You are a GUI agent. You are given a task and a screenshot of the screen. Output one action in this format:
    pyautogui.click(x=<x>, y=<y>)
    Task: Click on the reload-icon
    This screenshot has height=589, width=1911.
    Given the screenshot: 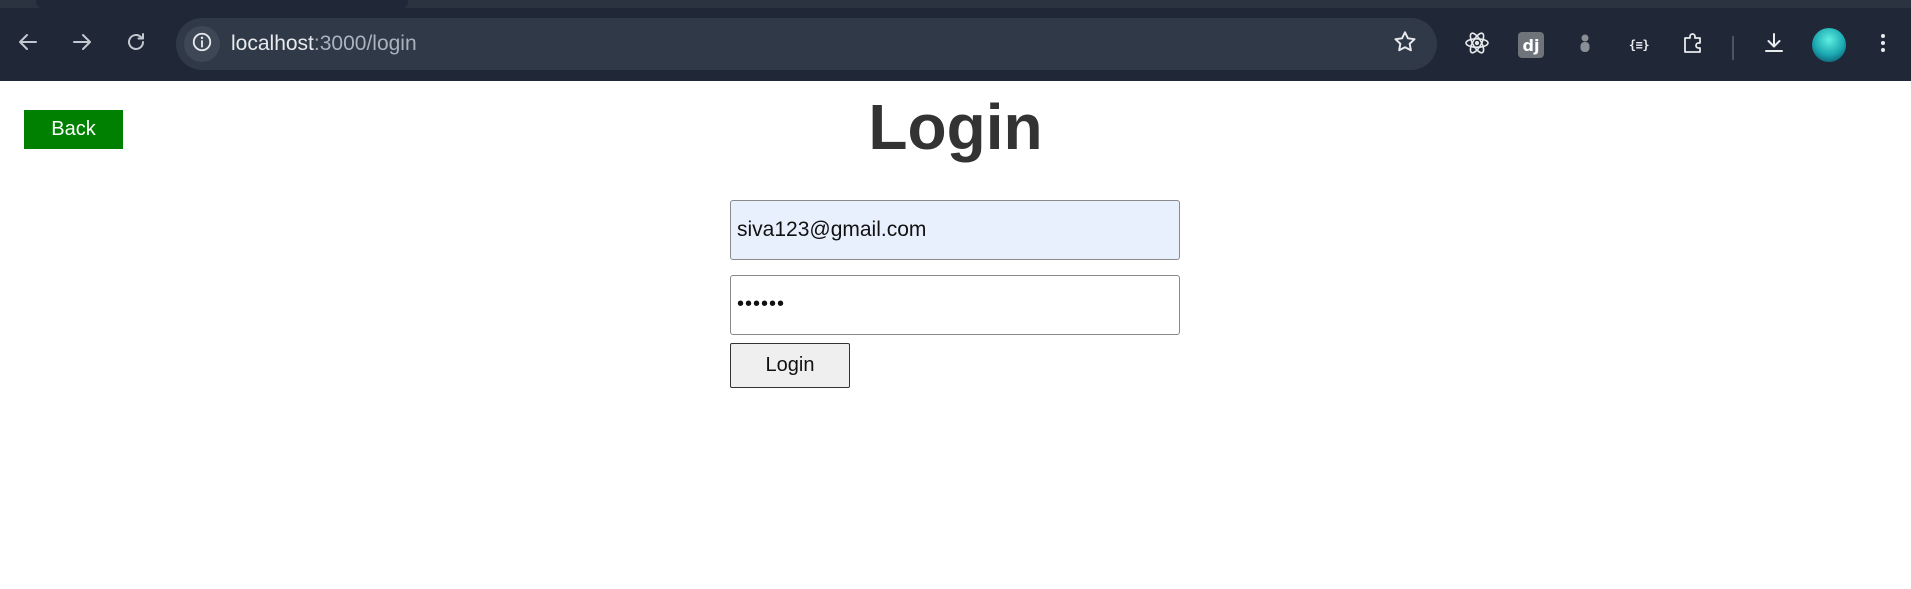 What is the action you would take?
    pyautogui.click(x=136, y=44)
    